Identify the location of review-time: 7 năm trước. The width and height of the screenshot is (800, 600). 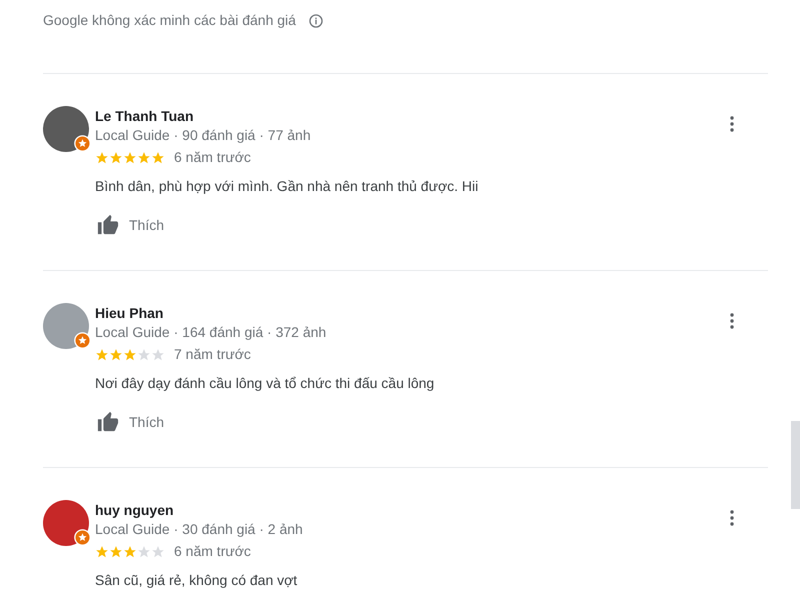
(212, 354).